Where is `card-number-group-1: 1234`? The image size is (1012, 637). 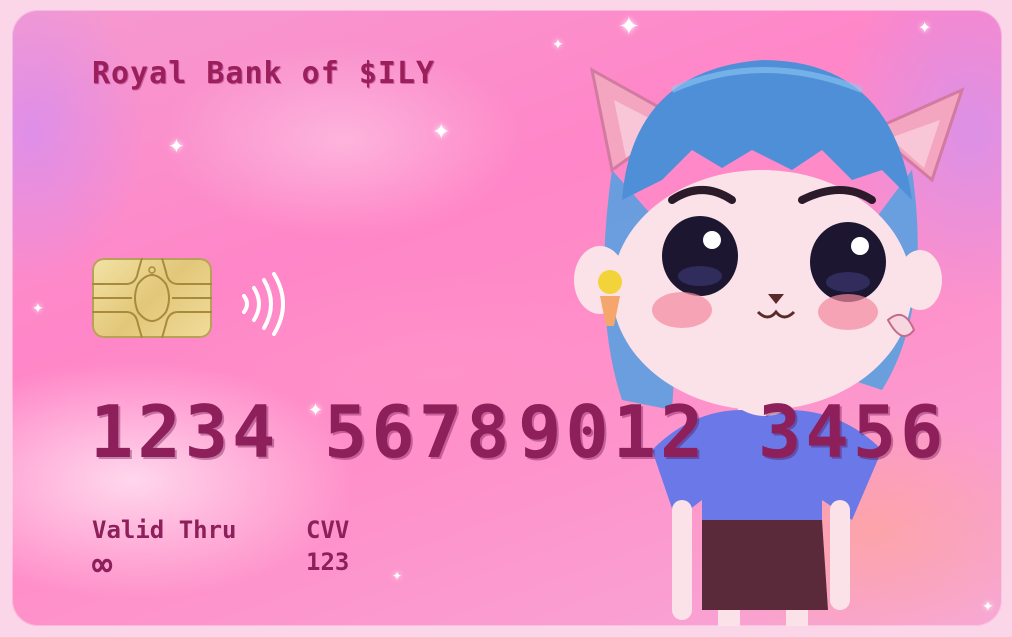 card-number-group-1: 1234 is located at coordinates (185, 432).